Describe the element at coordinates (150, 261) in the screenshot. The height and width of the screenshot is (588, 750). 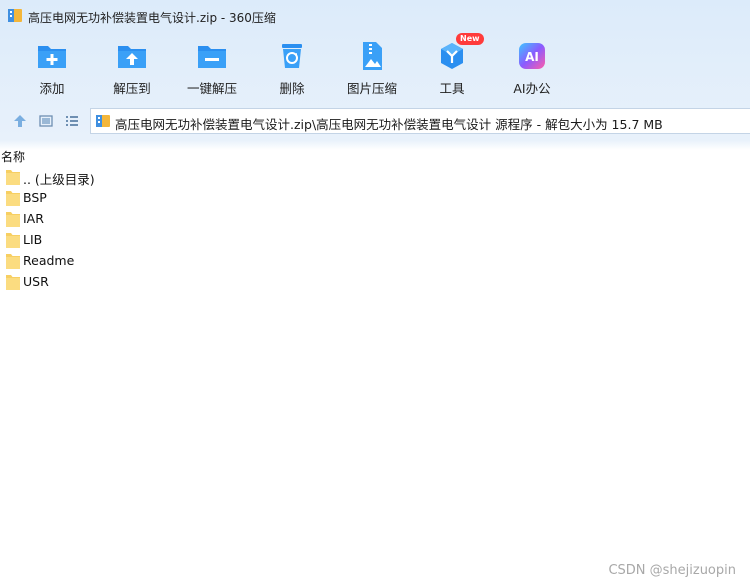
I see `list-item-readme: Readme` at that location.